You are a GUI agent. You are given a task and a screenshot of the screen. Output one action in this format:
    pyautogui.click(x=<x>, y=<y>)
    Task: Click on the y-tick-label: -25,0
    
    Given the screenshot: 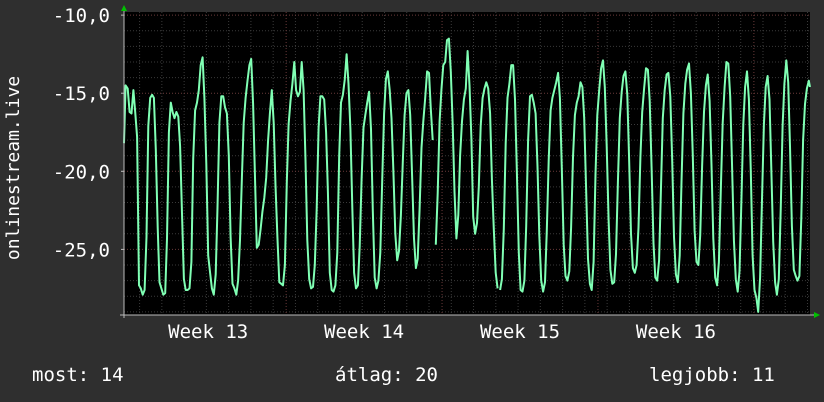 What is the action you would take?
    pyautogui.click(x=81, y=250)
    